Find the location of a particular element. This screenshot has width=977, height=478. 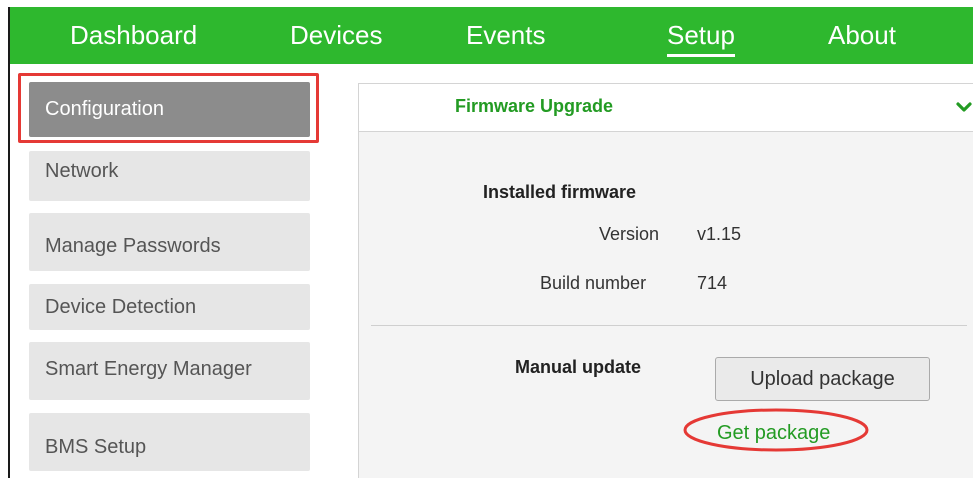

nav-dashboard: Dashboard is located at coordinates (133, 35).